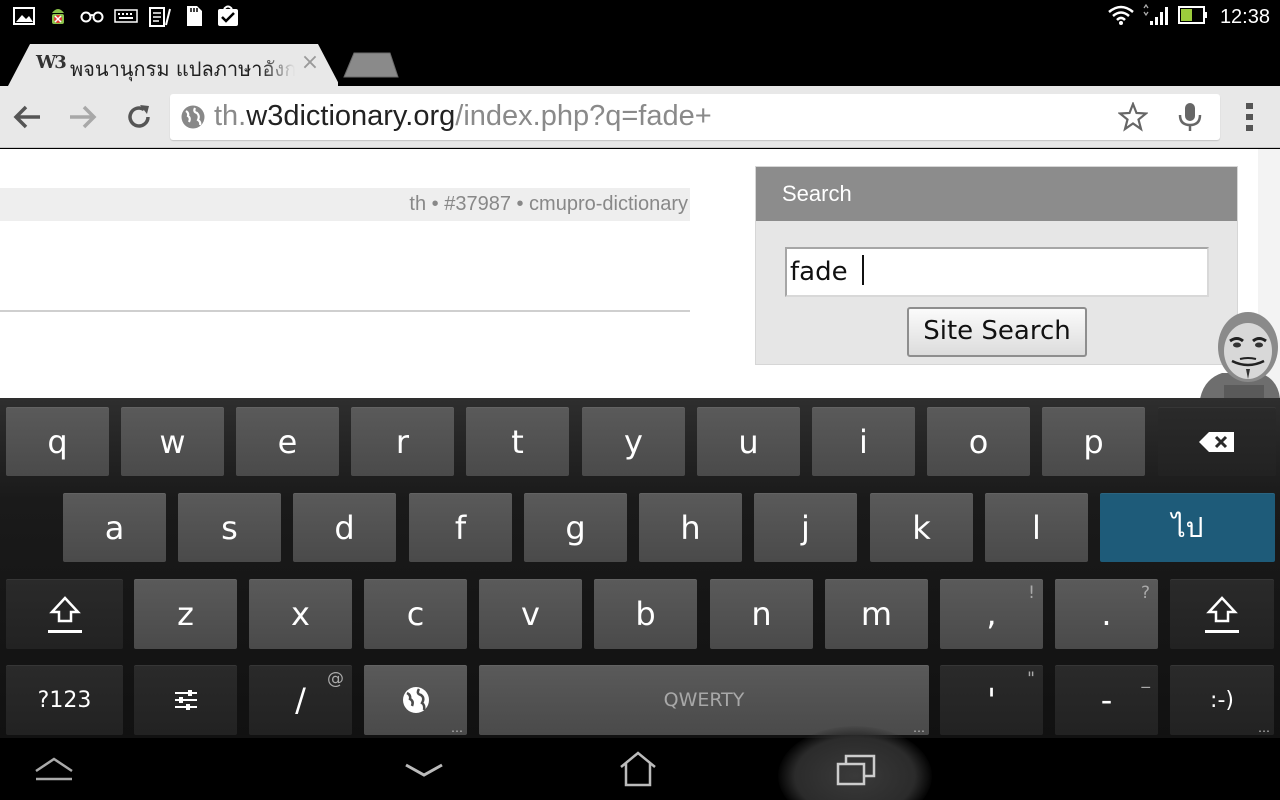 This screenshot has width=1280, height=800. I want to click on key-l: l, so click(1036, 527).